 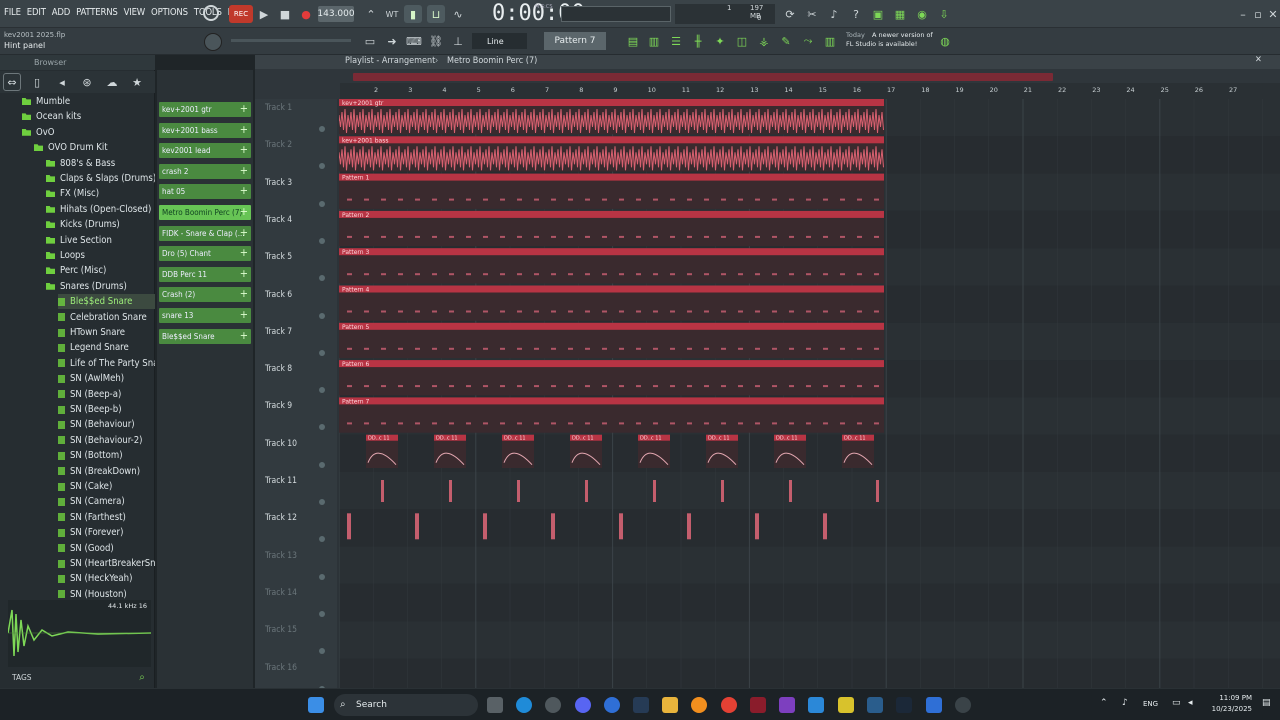 What do you see at coordinates (106, 363) in the screenshot?
I see `browser-item: Life of The Party Snare` at bounding box center [106, 363].